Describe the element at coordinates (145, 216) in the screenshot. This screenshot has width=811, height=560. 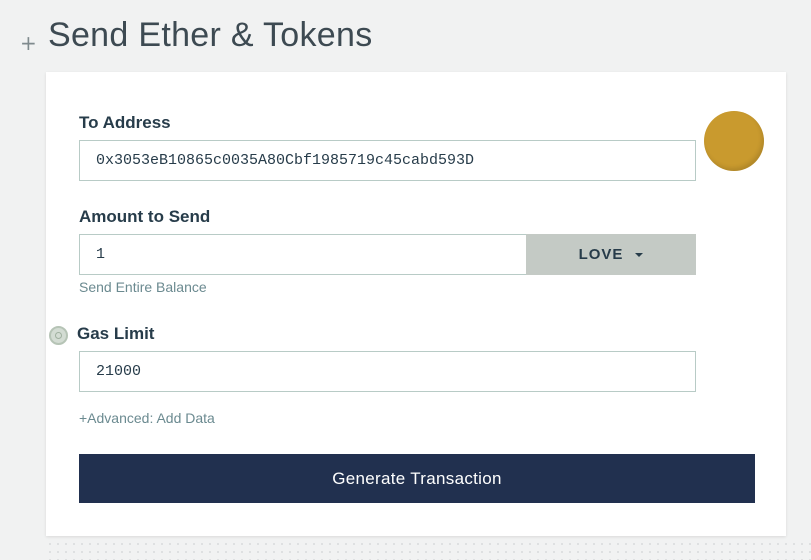
I see `amount-label: Amount to Send` at that location.